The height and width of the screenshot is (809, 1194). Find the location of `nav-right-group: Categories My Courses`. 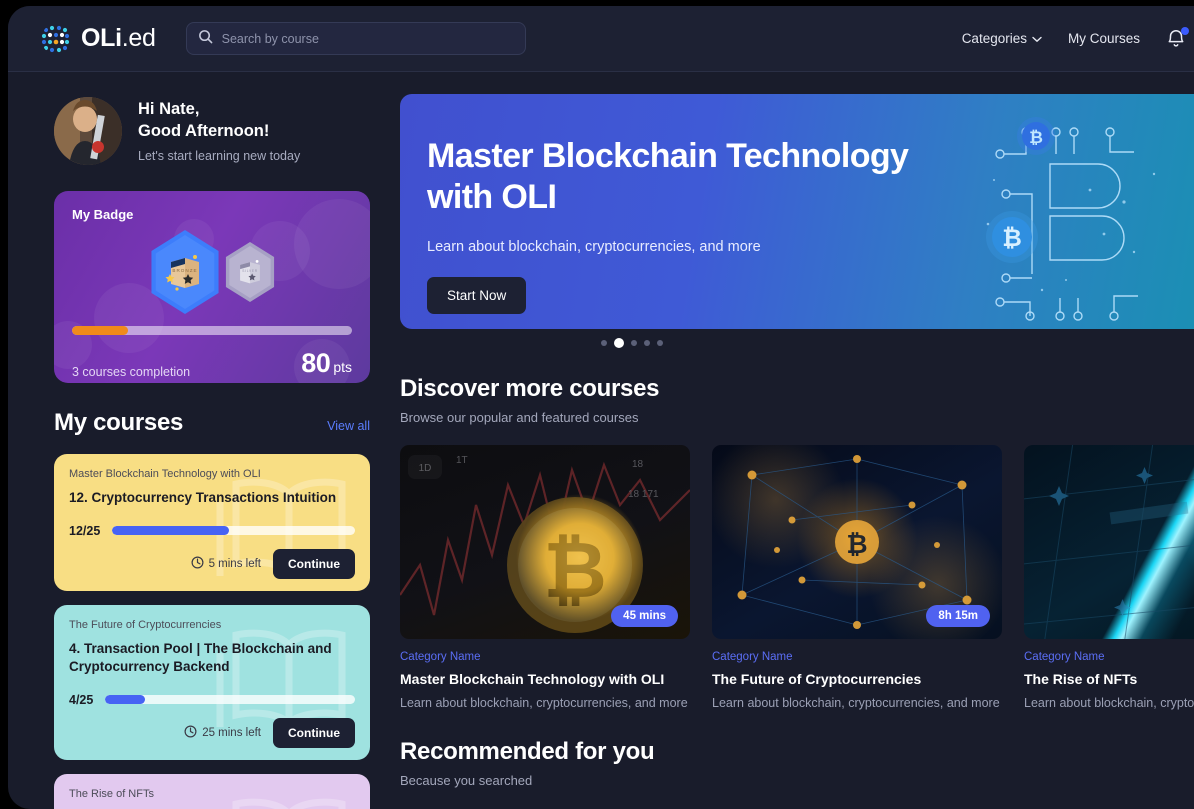

nav-right-group: Categories My Courses is located at coordinates (1078, 39).